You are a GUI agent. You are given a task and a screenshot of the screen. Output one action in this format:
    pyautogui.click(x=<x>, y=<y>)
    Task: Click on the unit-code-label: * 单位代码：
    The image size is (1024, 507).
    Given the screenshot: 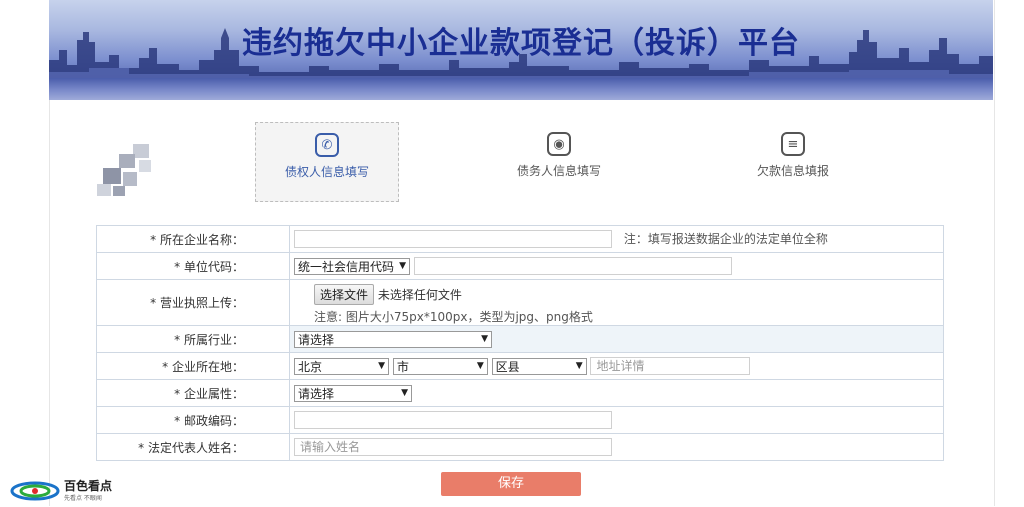 What is the action you would take?
    pyautogui.click(x=193, y=266)
    